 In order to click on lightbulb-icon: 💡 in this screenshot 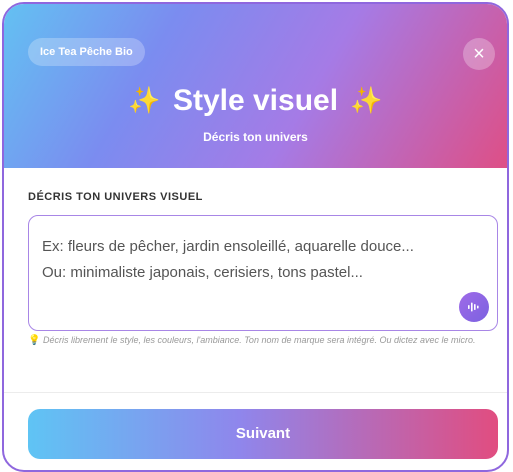, I will do `click(34, 340)`.